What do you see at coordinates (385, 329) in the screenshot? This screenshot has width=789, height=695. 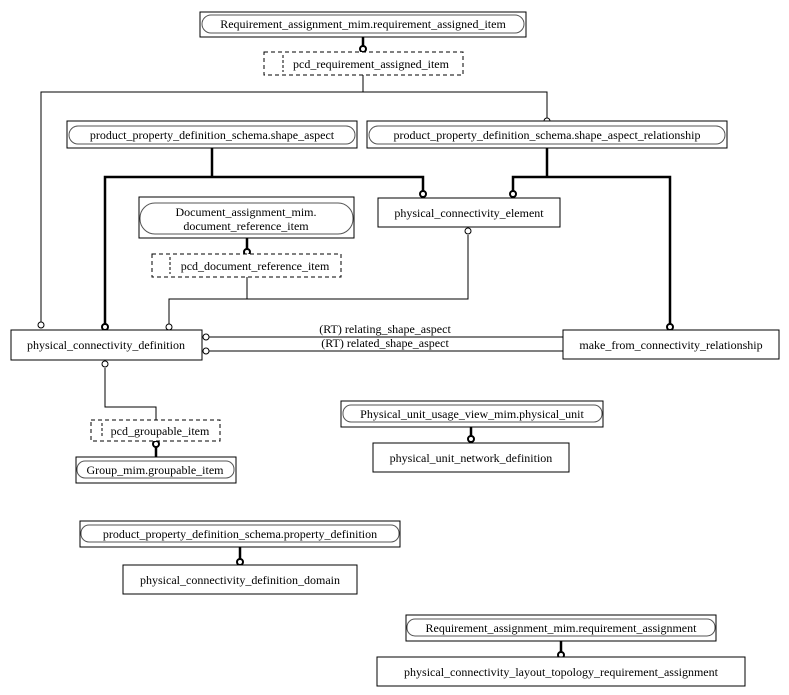 I see `relation-label-relating-shape-aspect: (RT) relating_shape_aspect` at bounding box center [385, 329].